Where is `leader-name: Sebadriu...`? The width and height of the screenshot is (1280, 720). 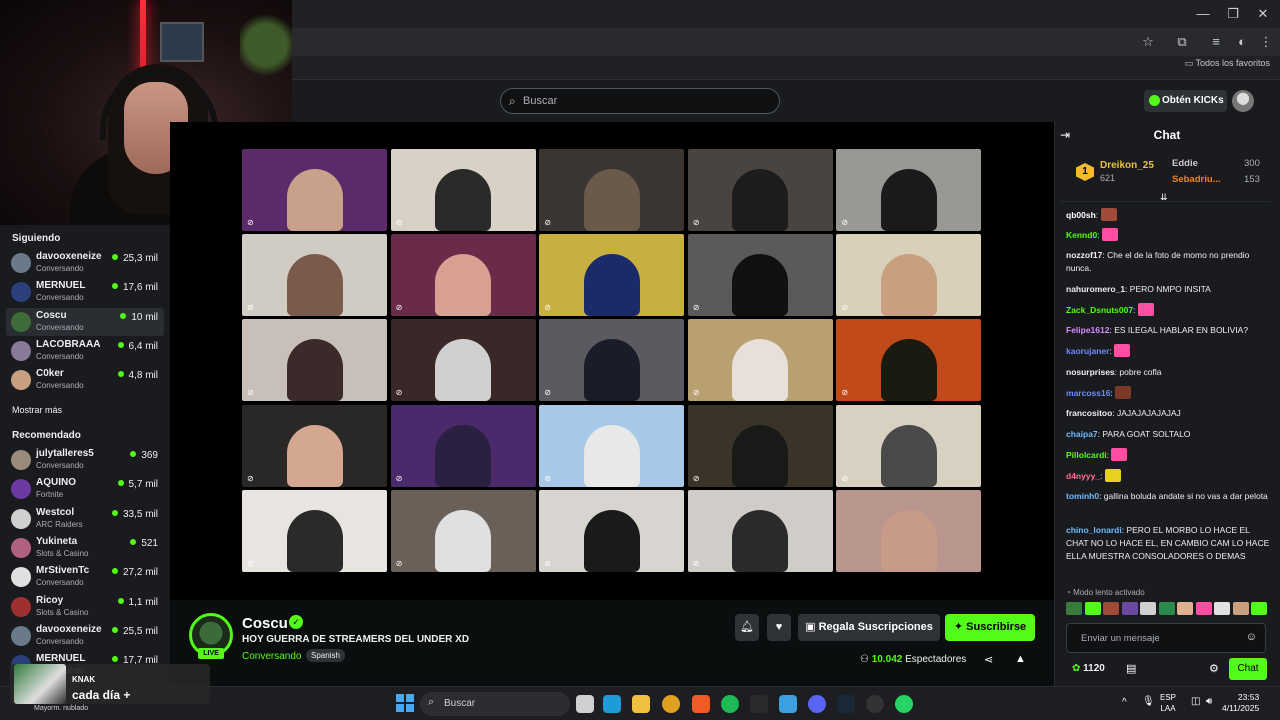
leader-name: Sebadriu... is located at coordinates (1196, 179).